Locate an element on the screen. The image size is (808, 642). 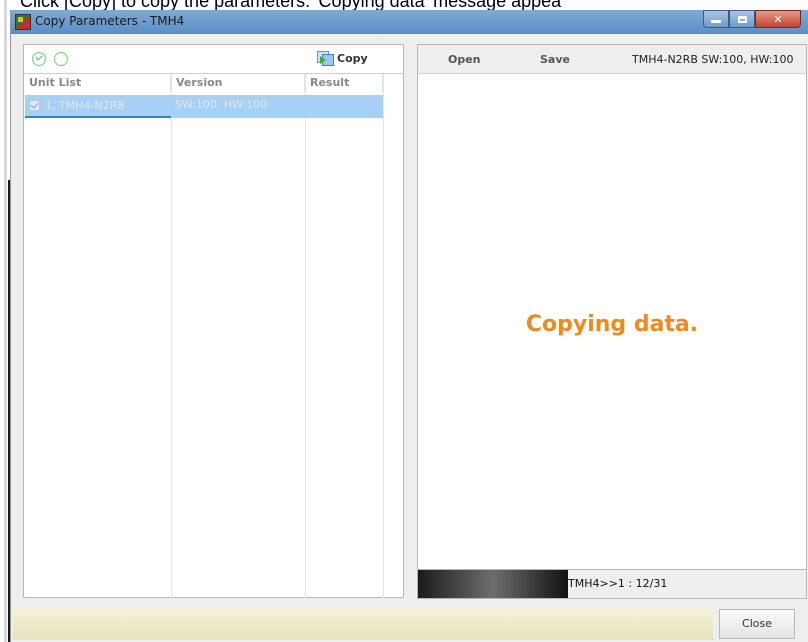
copy-icon is located at coordinates (326, 58).